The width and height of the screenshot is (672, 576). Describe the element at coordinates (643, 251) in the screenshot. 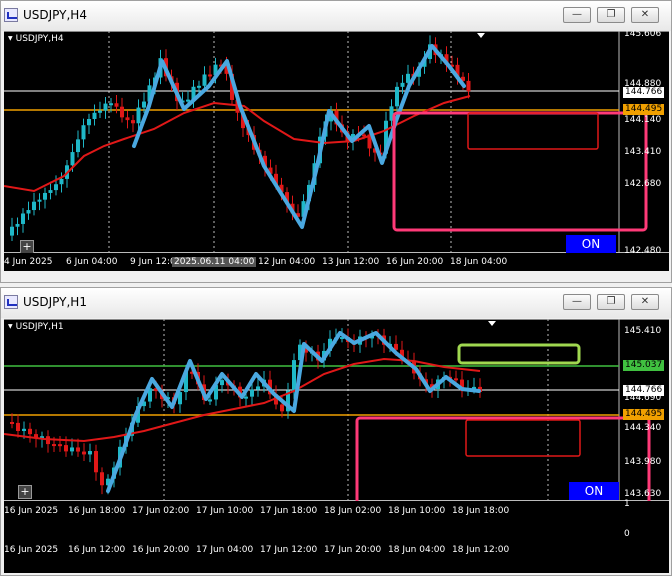

I see `price-label: 142.480` at that location.